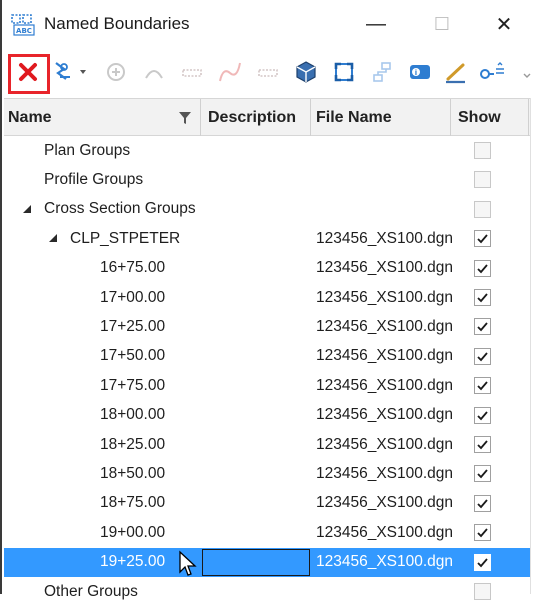  I want to click on named-boundaries-app-icon: ABC, so click(23, 25).